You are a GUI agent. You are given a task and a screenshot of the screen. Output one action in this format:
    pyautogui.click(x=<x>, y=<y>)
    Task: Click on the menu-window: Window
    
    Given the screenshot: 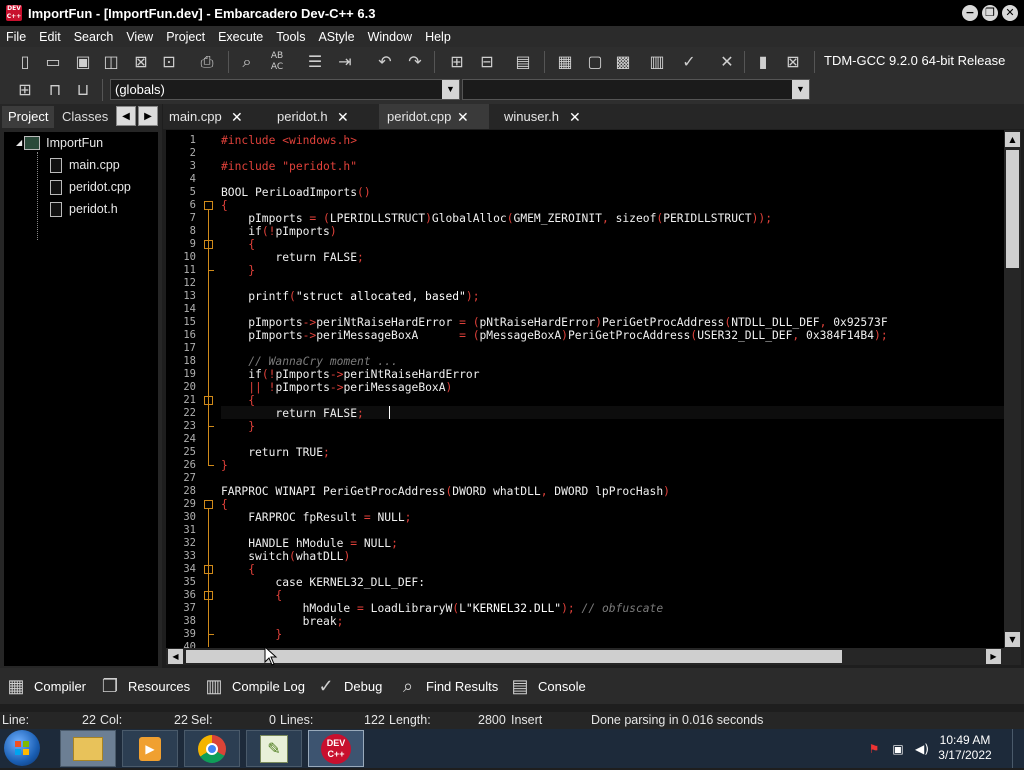 What is the action you would take?
    pyautogui.click(x=390, y=37)
    